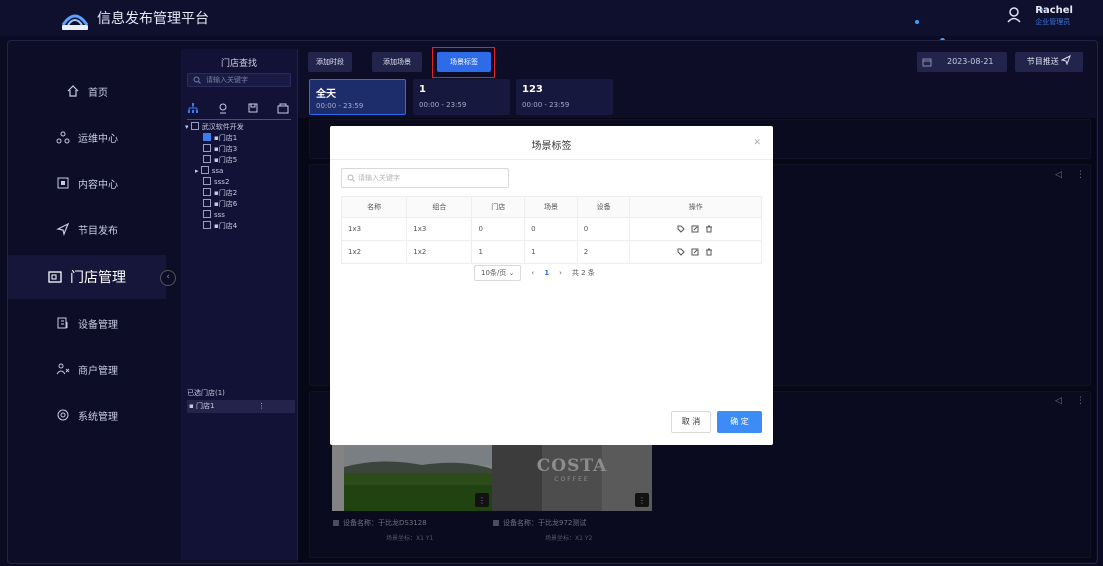 The height and width of the screenshot is (566, 1103). I want to click on column-header: 设备, so click(603, 207).